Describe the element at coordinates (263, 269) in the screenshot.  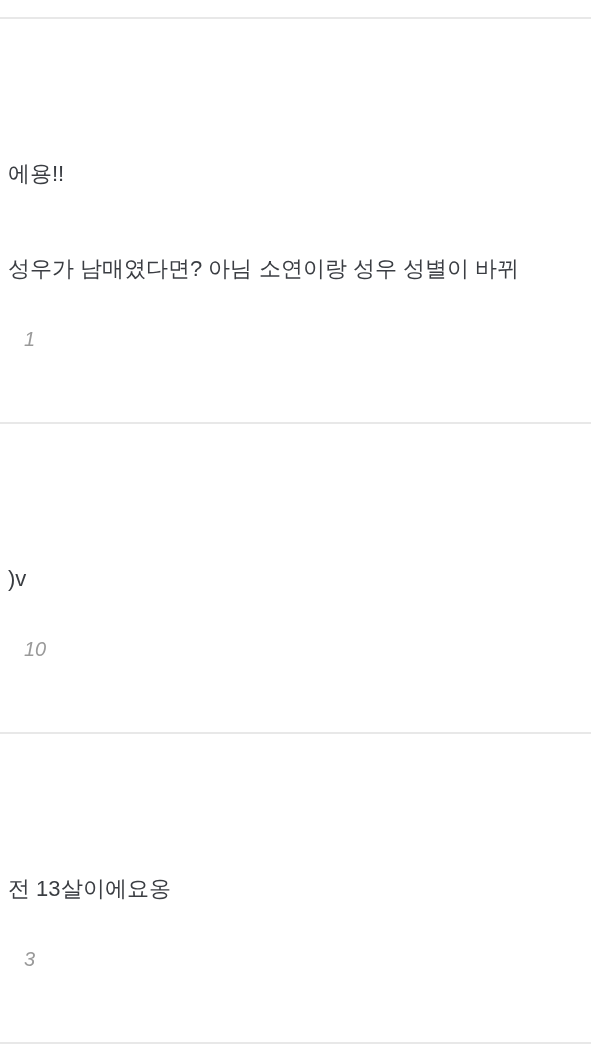
I see `post-excerpt: 성우가 남매였다면? 아님 소연이랑 성우 성별이 바뀌` at that location.